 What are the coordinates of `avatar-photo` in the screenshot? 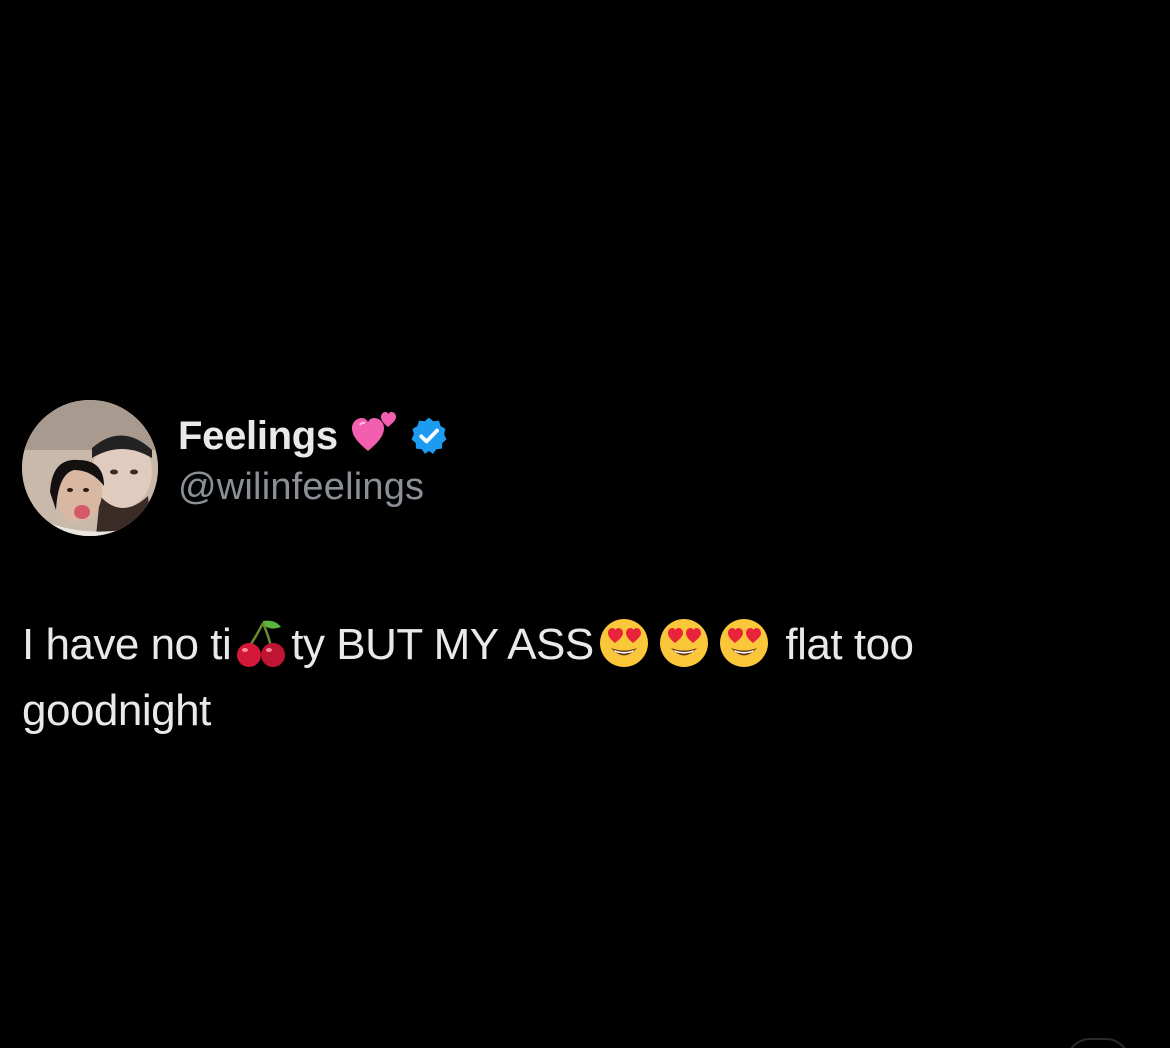 It's located at (90, 468).